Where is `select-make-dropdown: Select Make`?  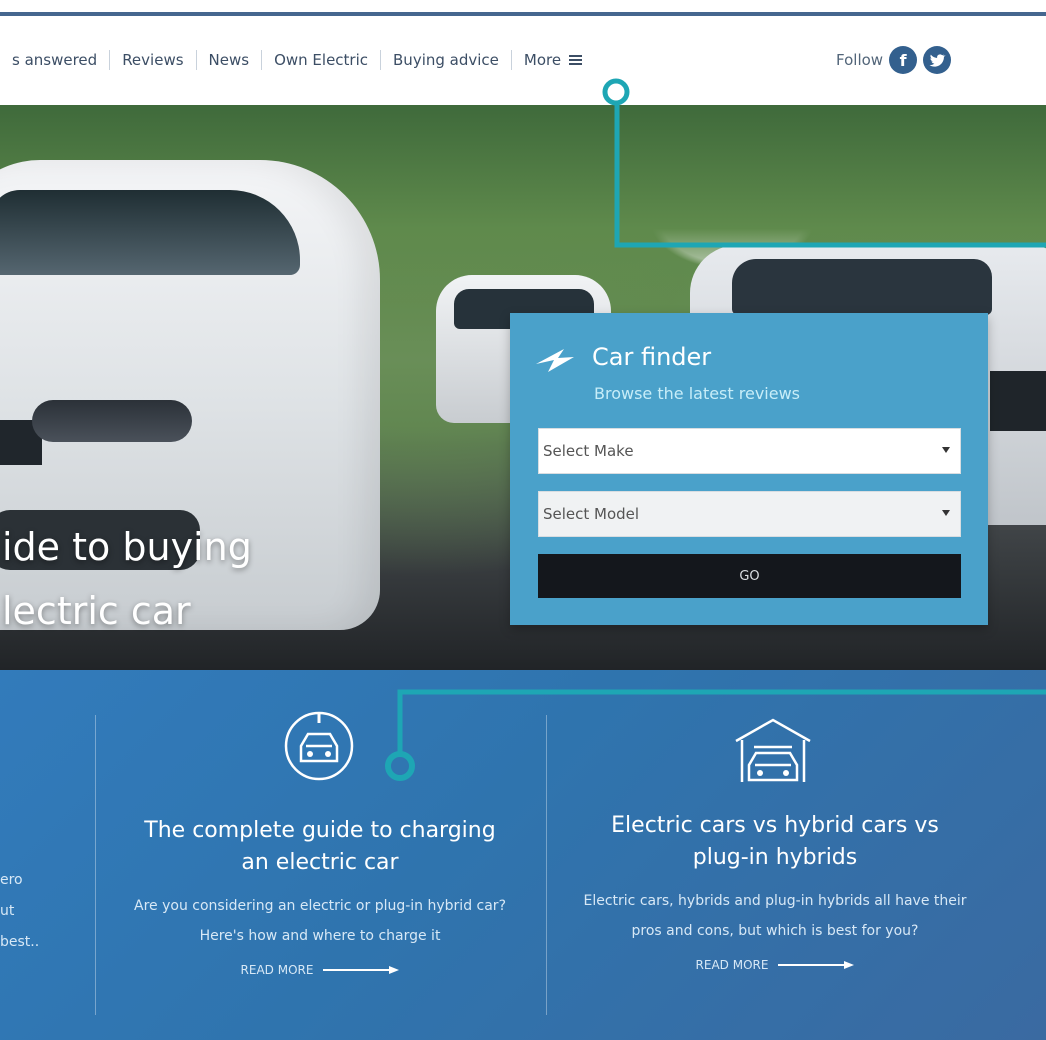
select-make-dropdown: Select Make is located at coordinates (749, 451).